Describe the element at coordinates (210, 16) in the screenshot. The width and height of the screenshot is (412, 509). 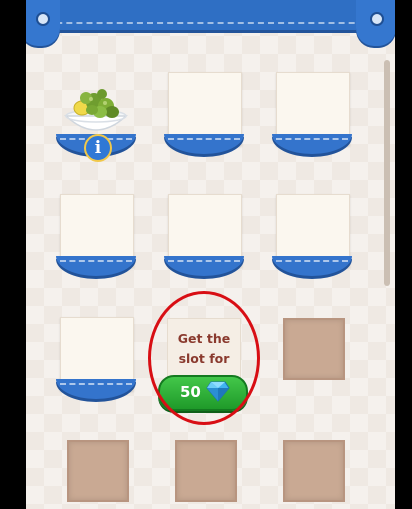
I see `panel-top-banner` at that location.